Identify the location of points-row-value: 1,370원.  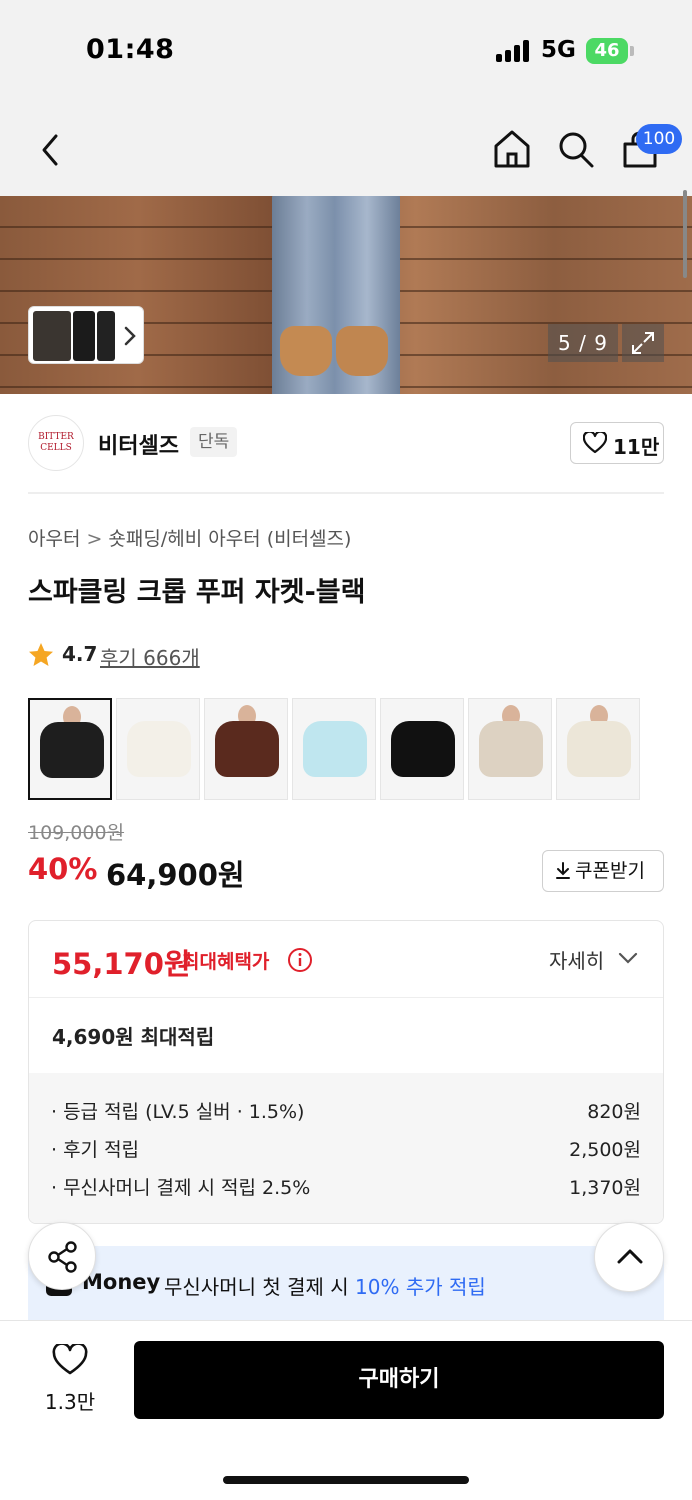
(605, 1188).